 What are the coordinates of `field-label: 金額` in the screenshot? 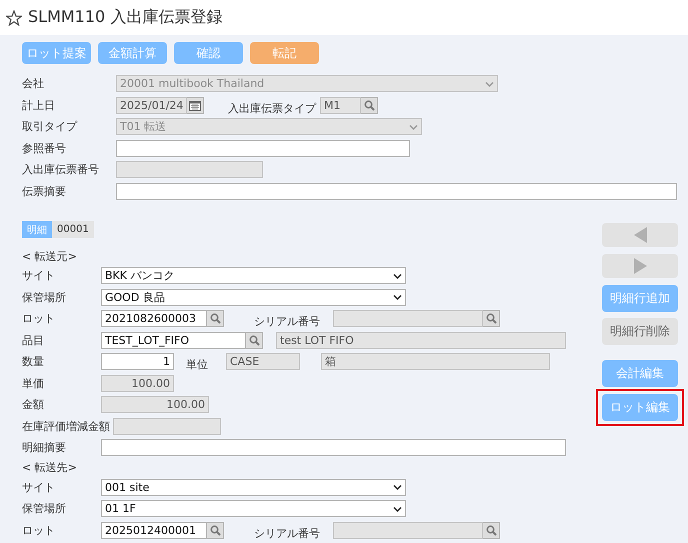 It's located at (33, 404).